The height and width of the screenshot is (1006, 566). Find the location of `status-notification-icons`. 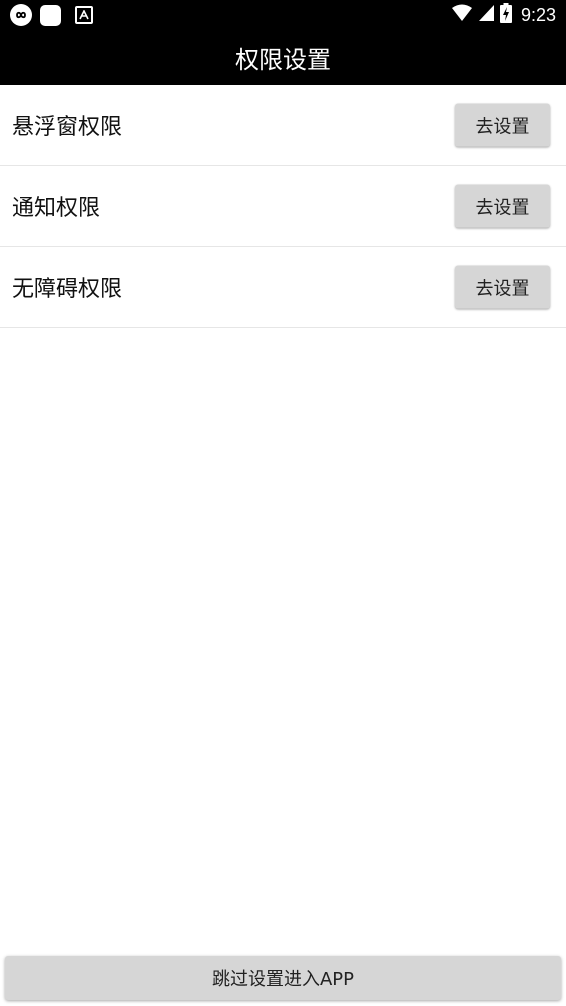

status-notification-icons is located at coordinates (51, 15).